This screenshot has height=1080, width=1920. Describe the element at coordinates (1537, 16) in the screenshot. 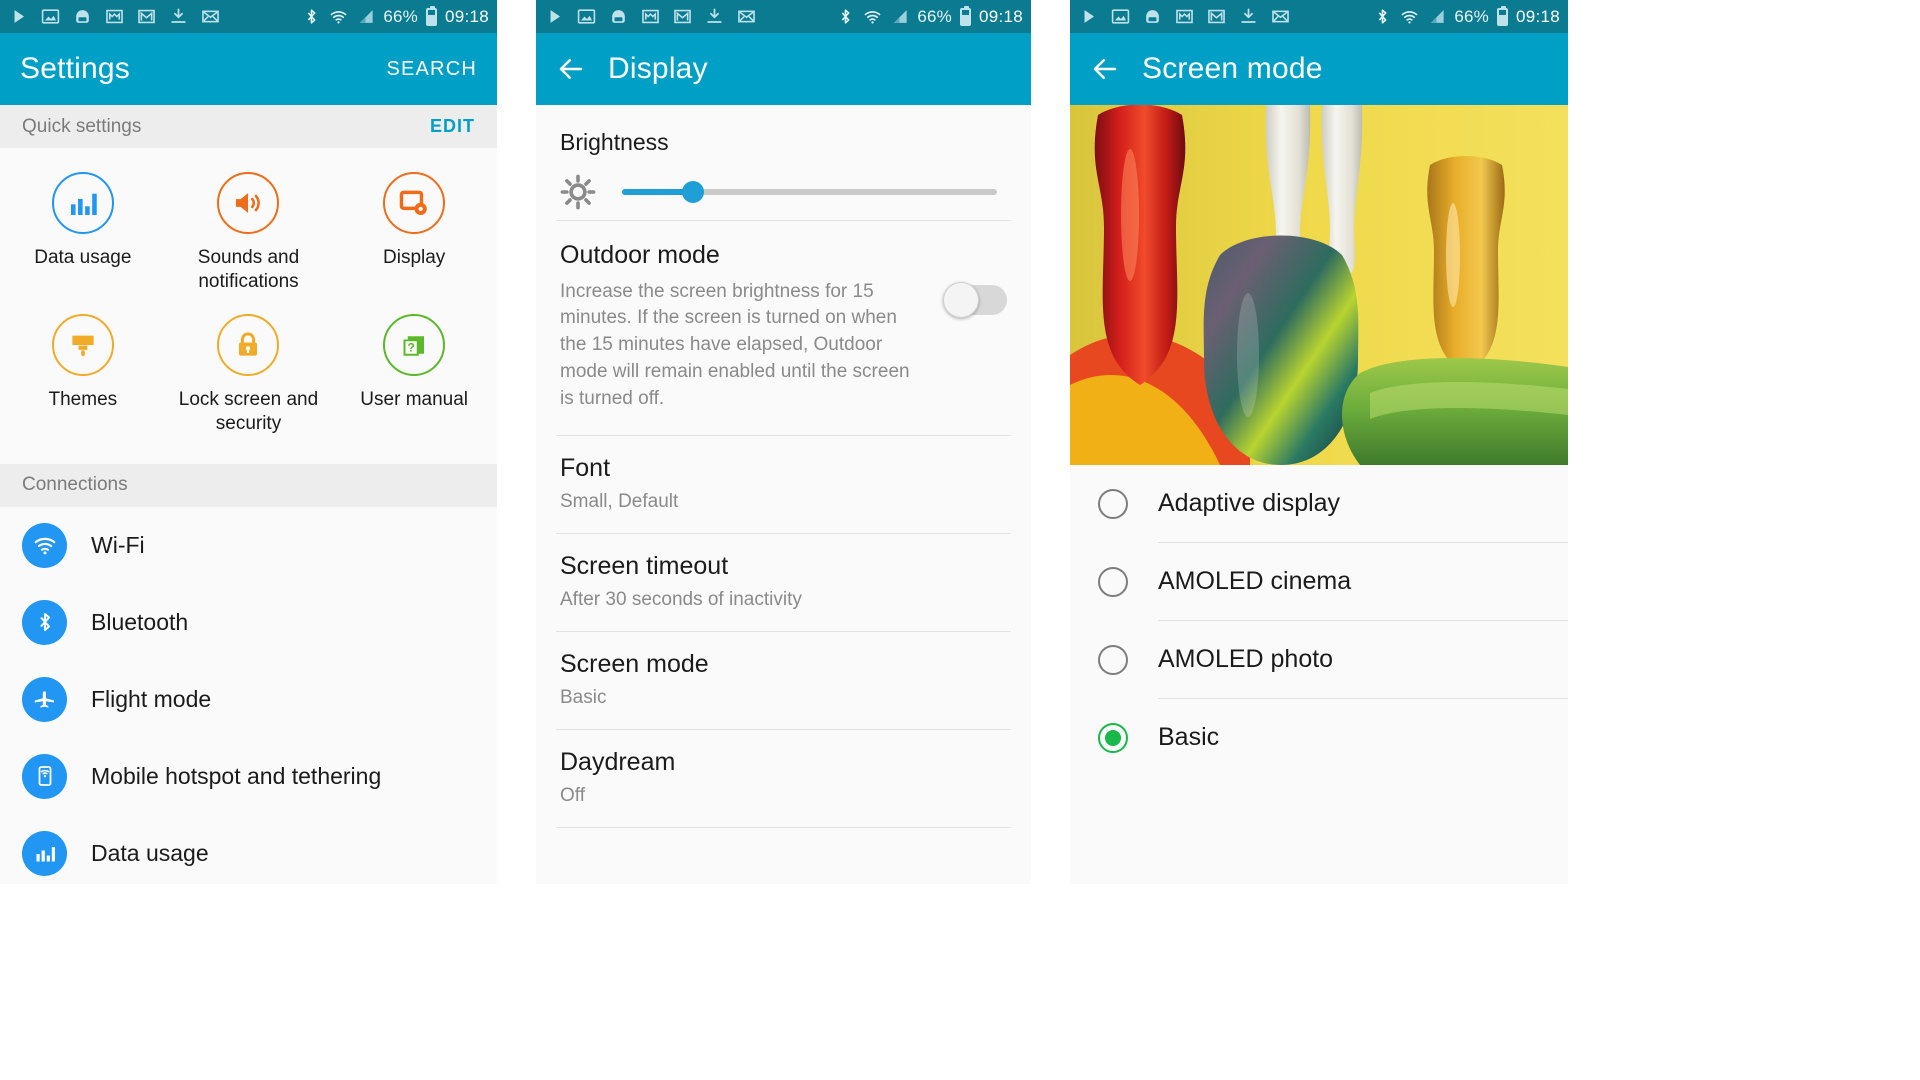

I see `status-bar-clock: 09:18` at that location.